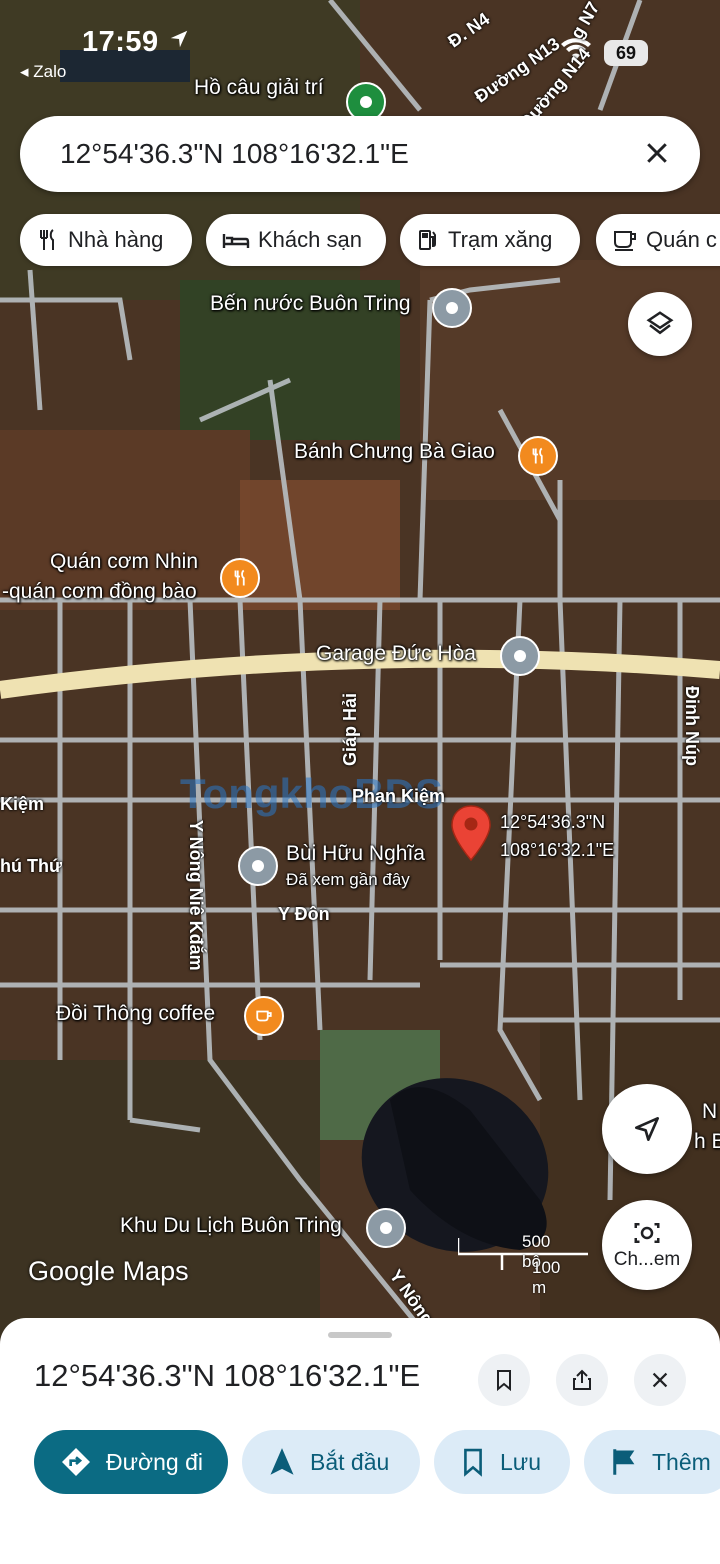 The width and height of the screenshot is (720, 1564). Describe the element at coordinates (557, 850) in the screenshot. I see `pin-coords-lng: 108°16'32.1"E` at that location.